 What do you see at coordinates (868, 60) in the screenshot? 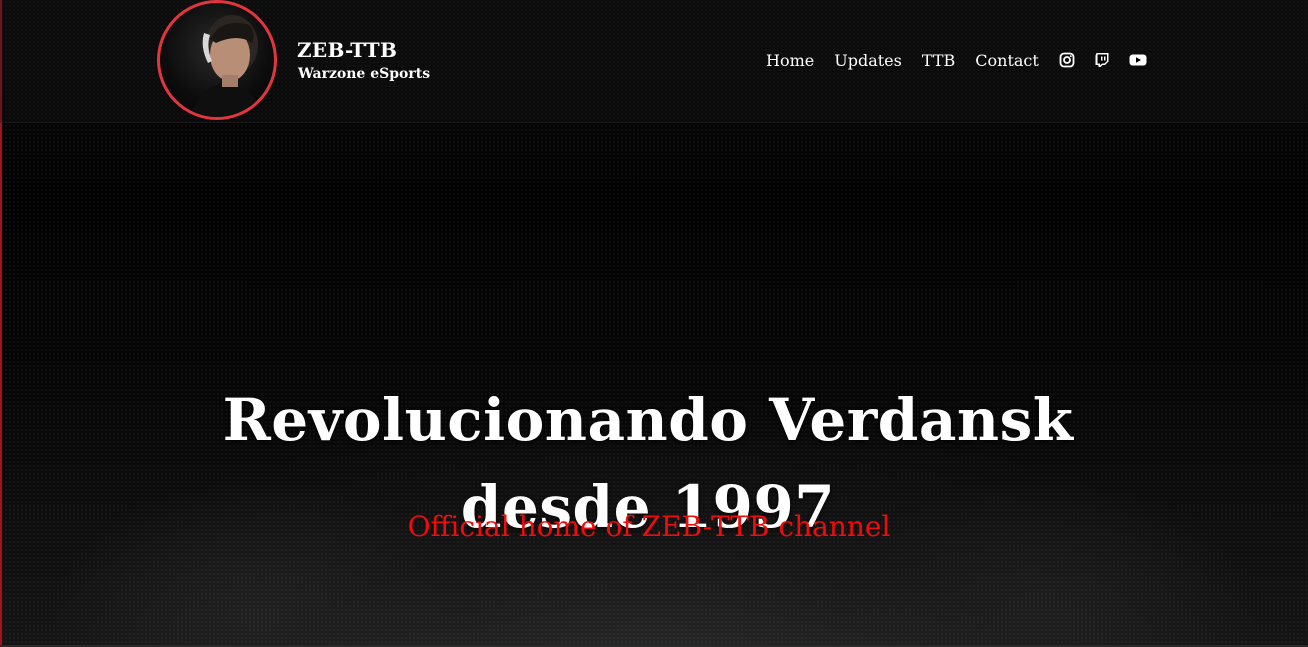
I see `nav-updates-link: Updates` at bounding box center [868, 60].